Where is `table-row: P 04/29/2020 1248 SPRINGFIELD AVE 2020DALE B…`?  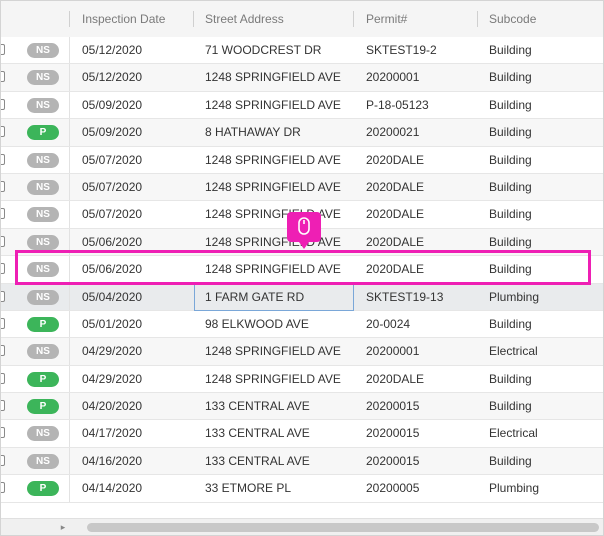 table-row: P 04/29/2020 1248 SPRINGFIELD AVE 2020DALE B… is located at coordinates (302, 379).